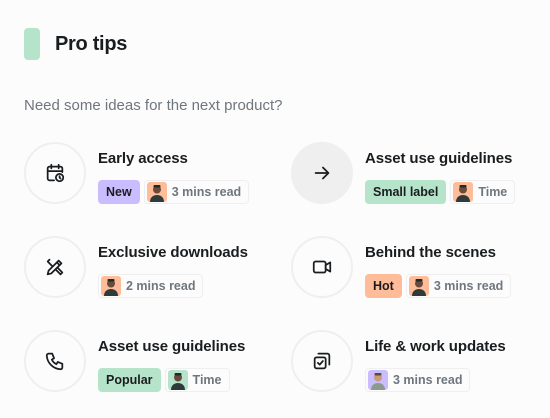  Describe the element at coordinates (143, 158) in the screenshot. I see `tip-title: Early access` at that location.